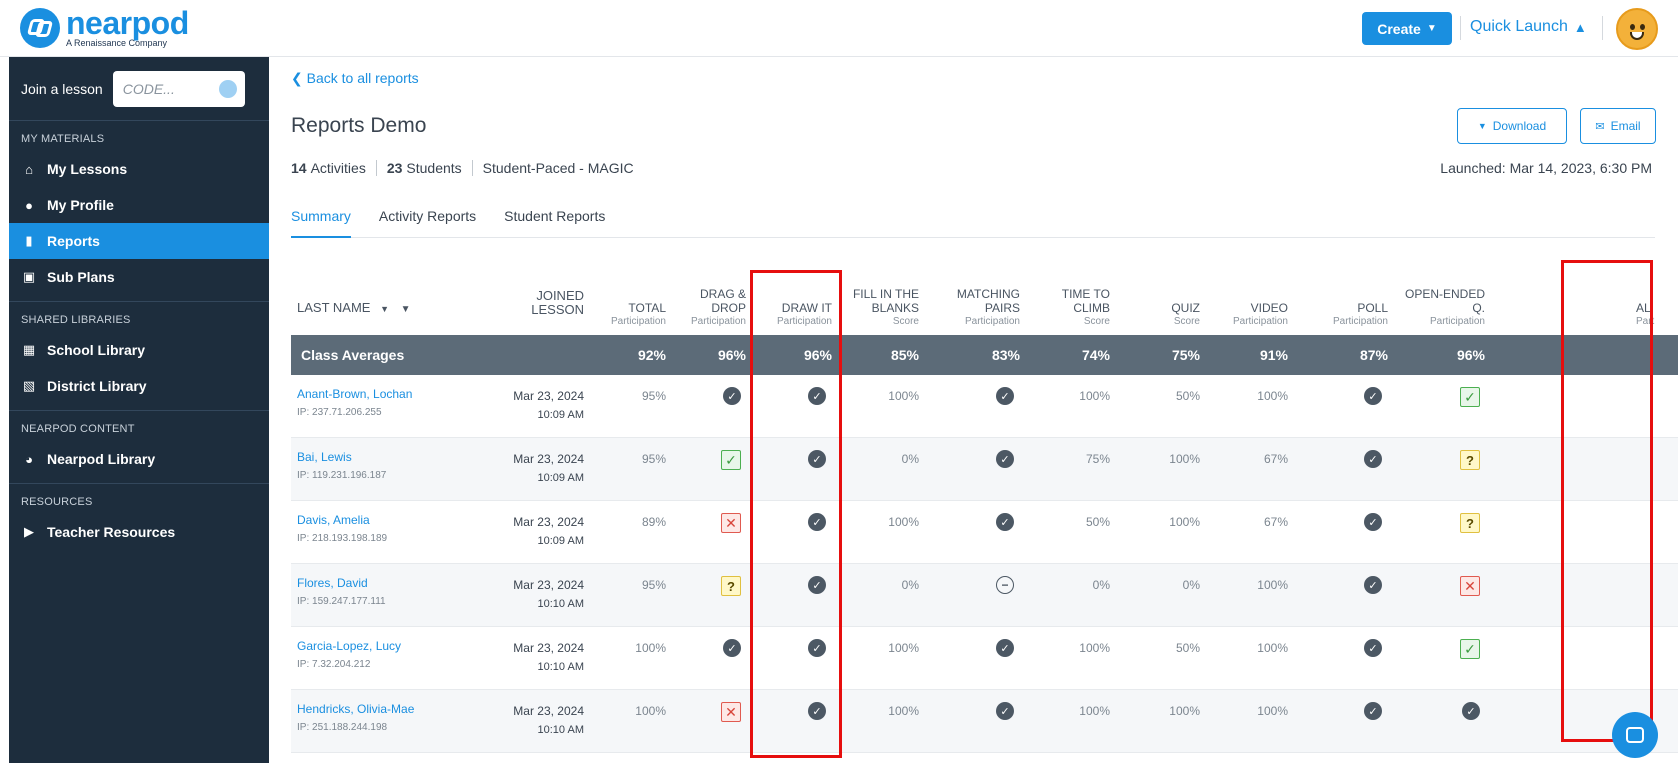 This screenshot has width=1678, height=763. I want to click on student-name-link: Bai, Lewis, so click(324, 457).